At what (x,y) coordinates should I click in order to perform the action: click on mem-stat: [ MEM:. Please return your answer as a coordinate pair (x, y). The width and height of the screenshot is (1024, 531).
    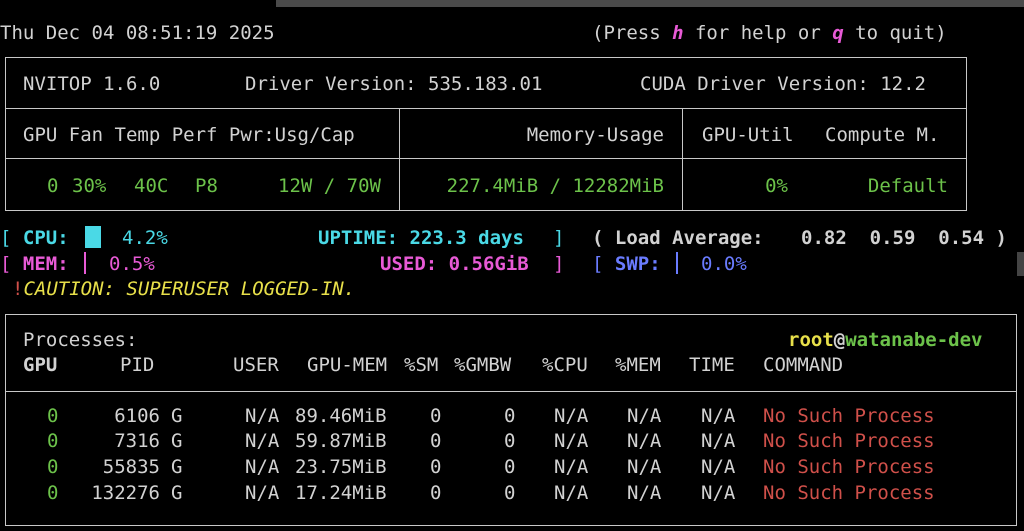
    Looking at the image, I should click on (34, 264).